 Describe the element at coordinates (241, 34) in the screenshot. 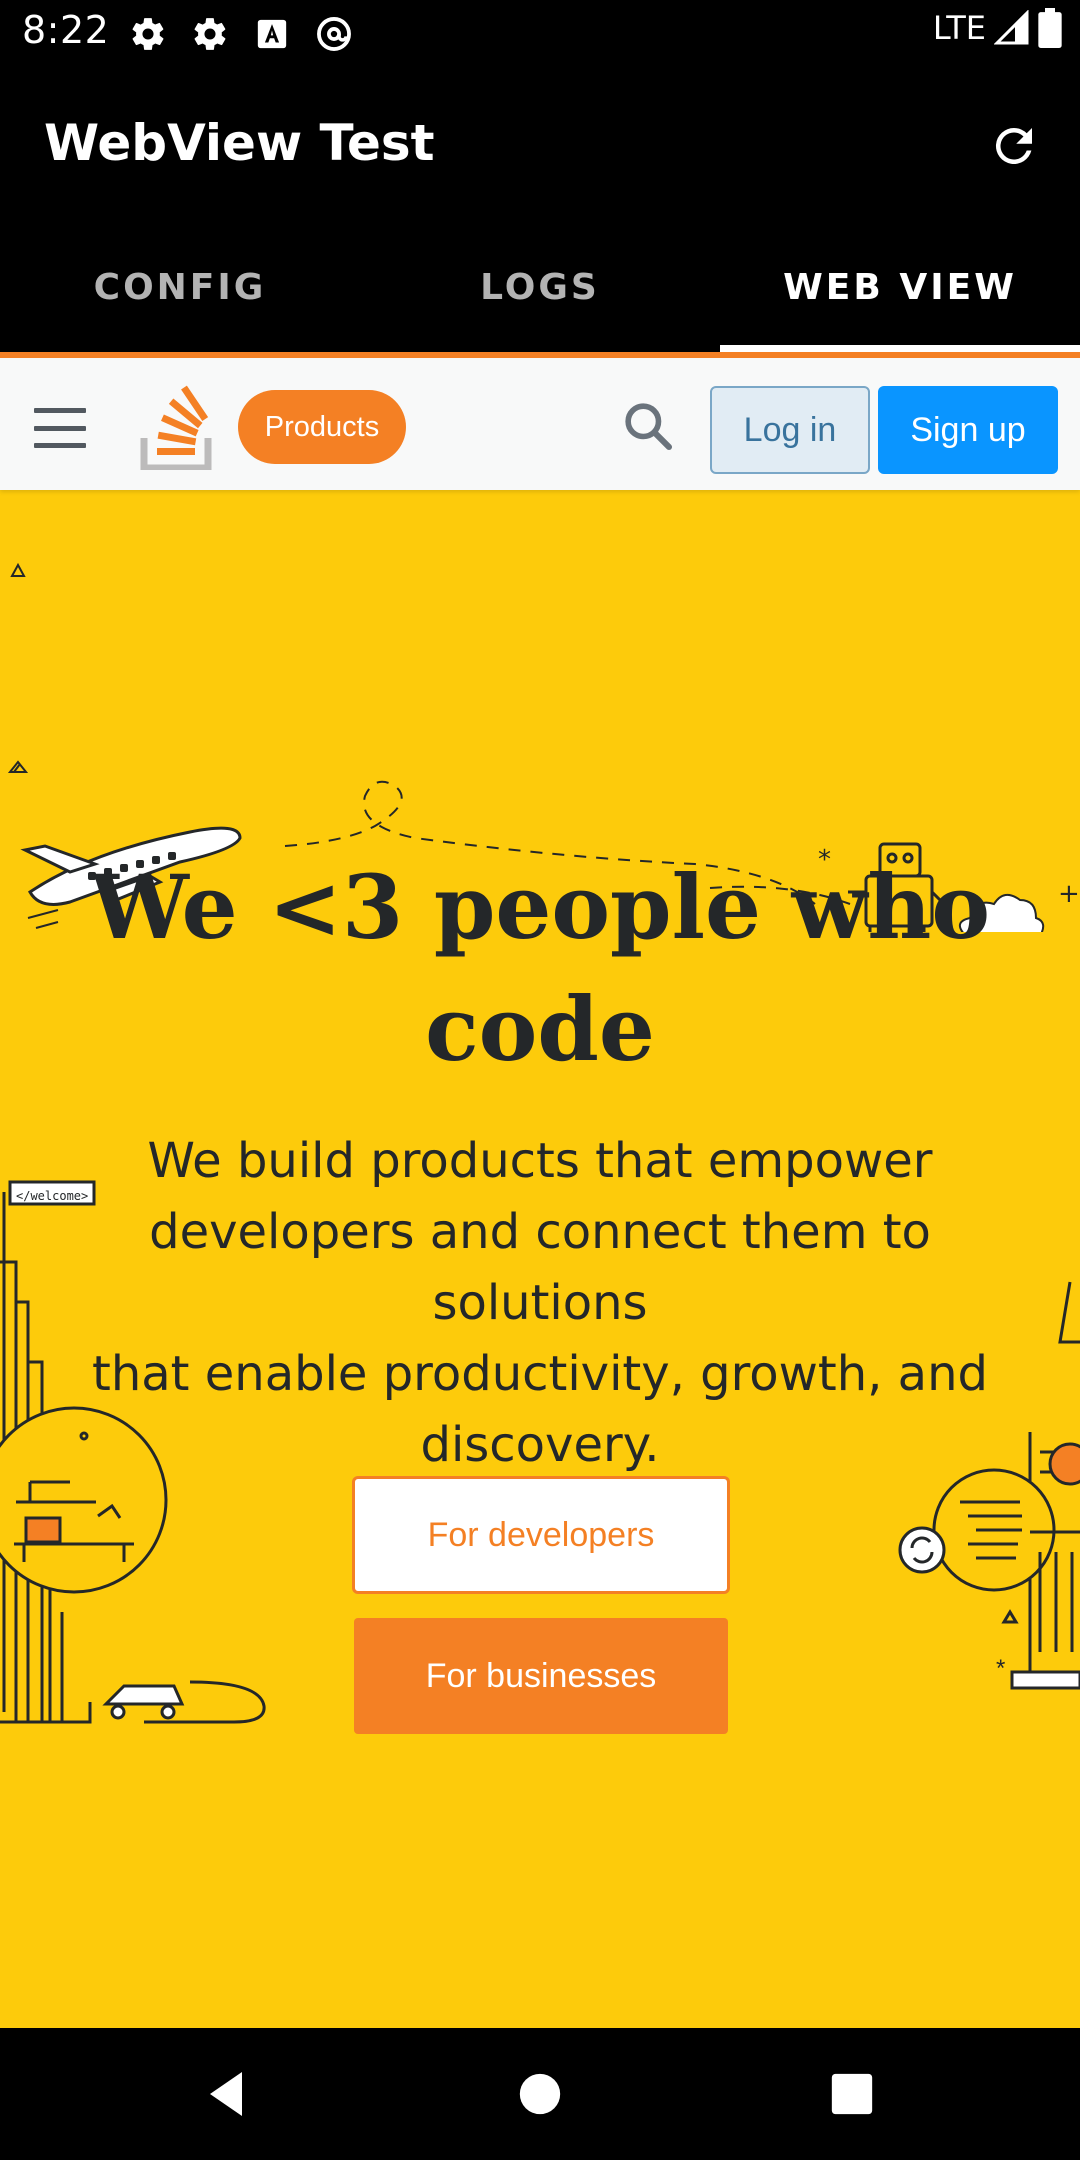

I see `status-notification-icons` at that location.